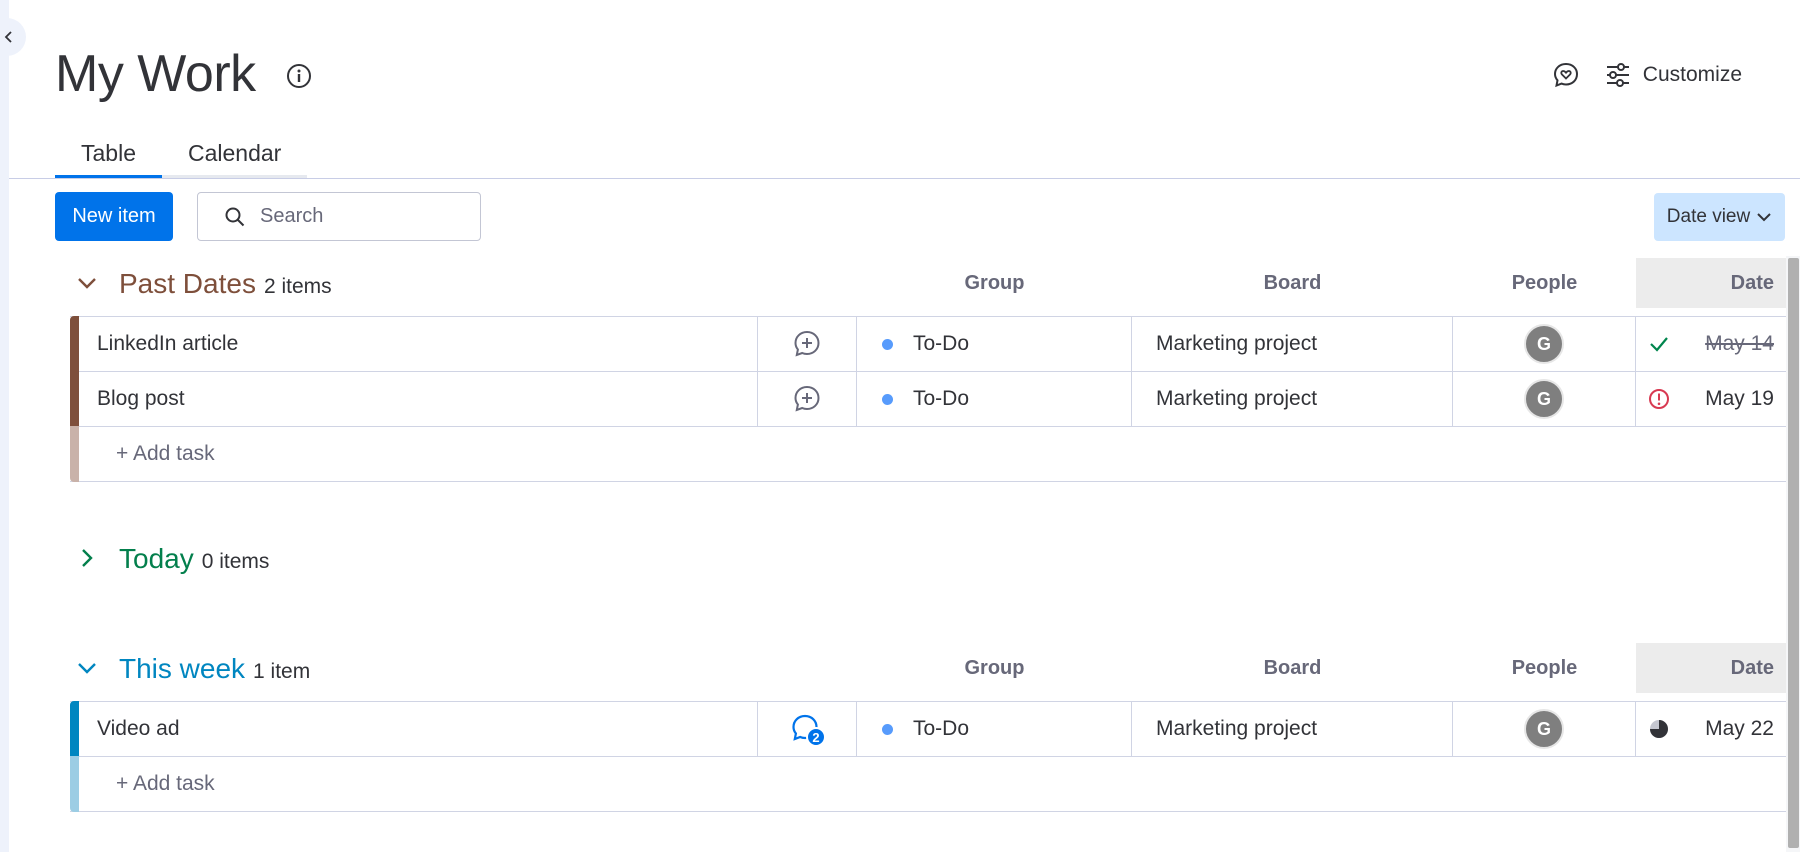 The height and width of the screenshot is (852, 1800). Describe the element at coordinates (4, 426) in the screenshot. I see `left-rail` at that location.